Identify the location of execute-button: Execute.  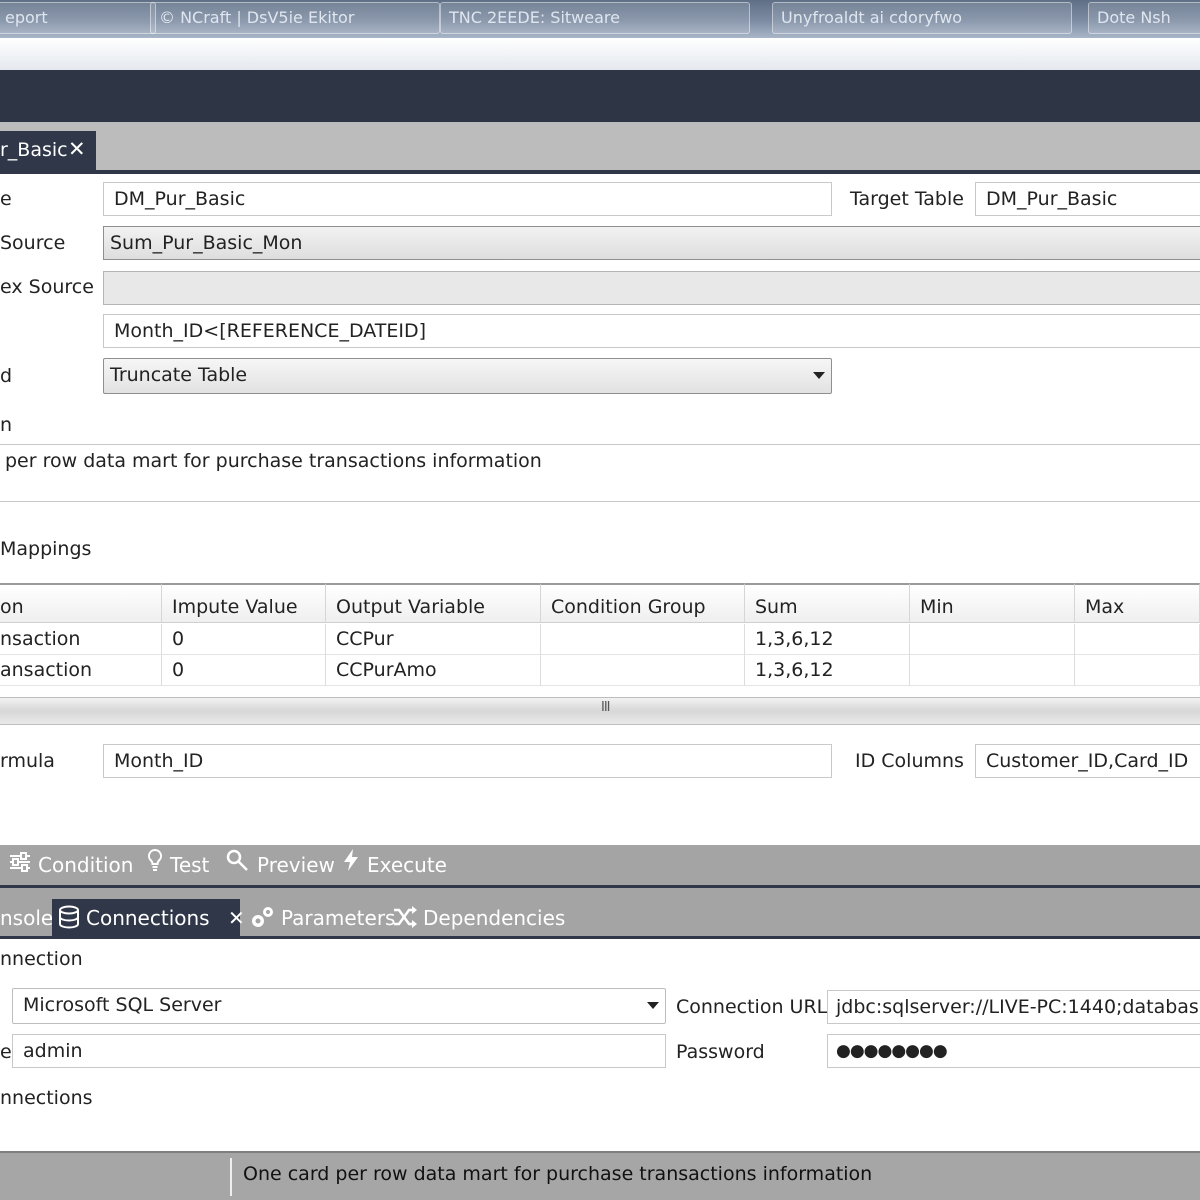
(394, 865).